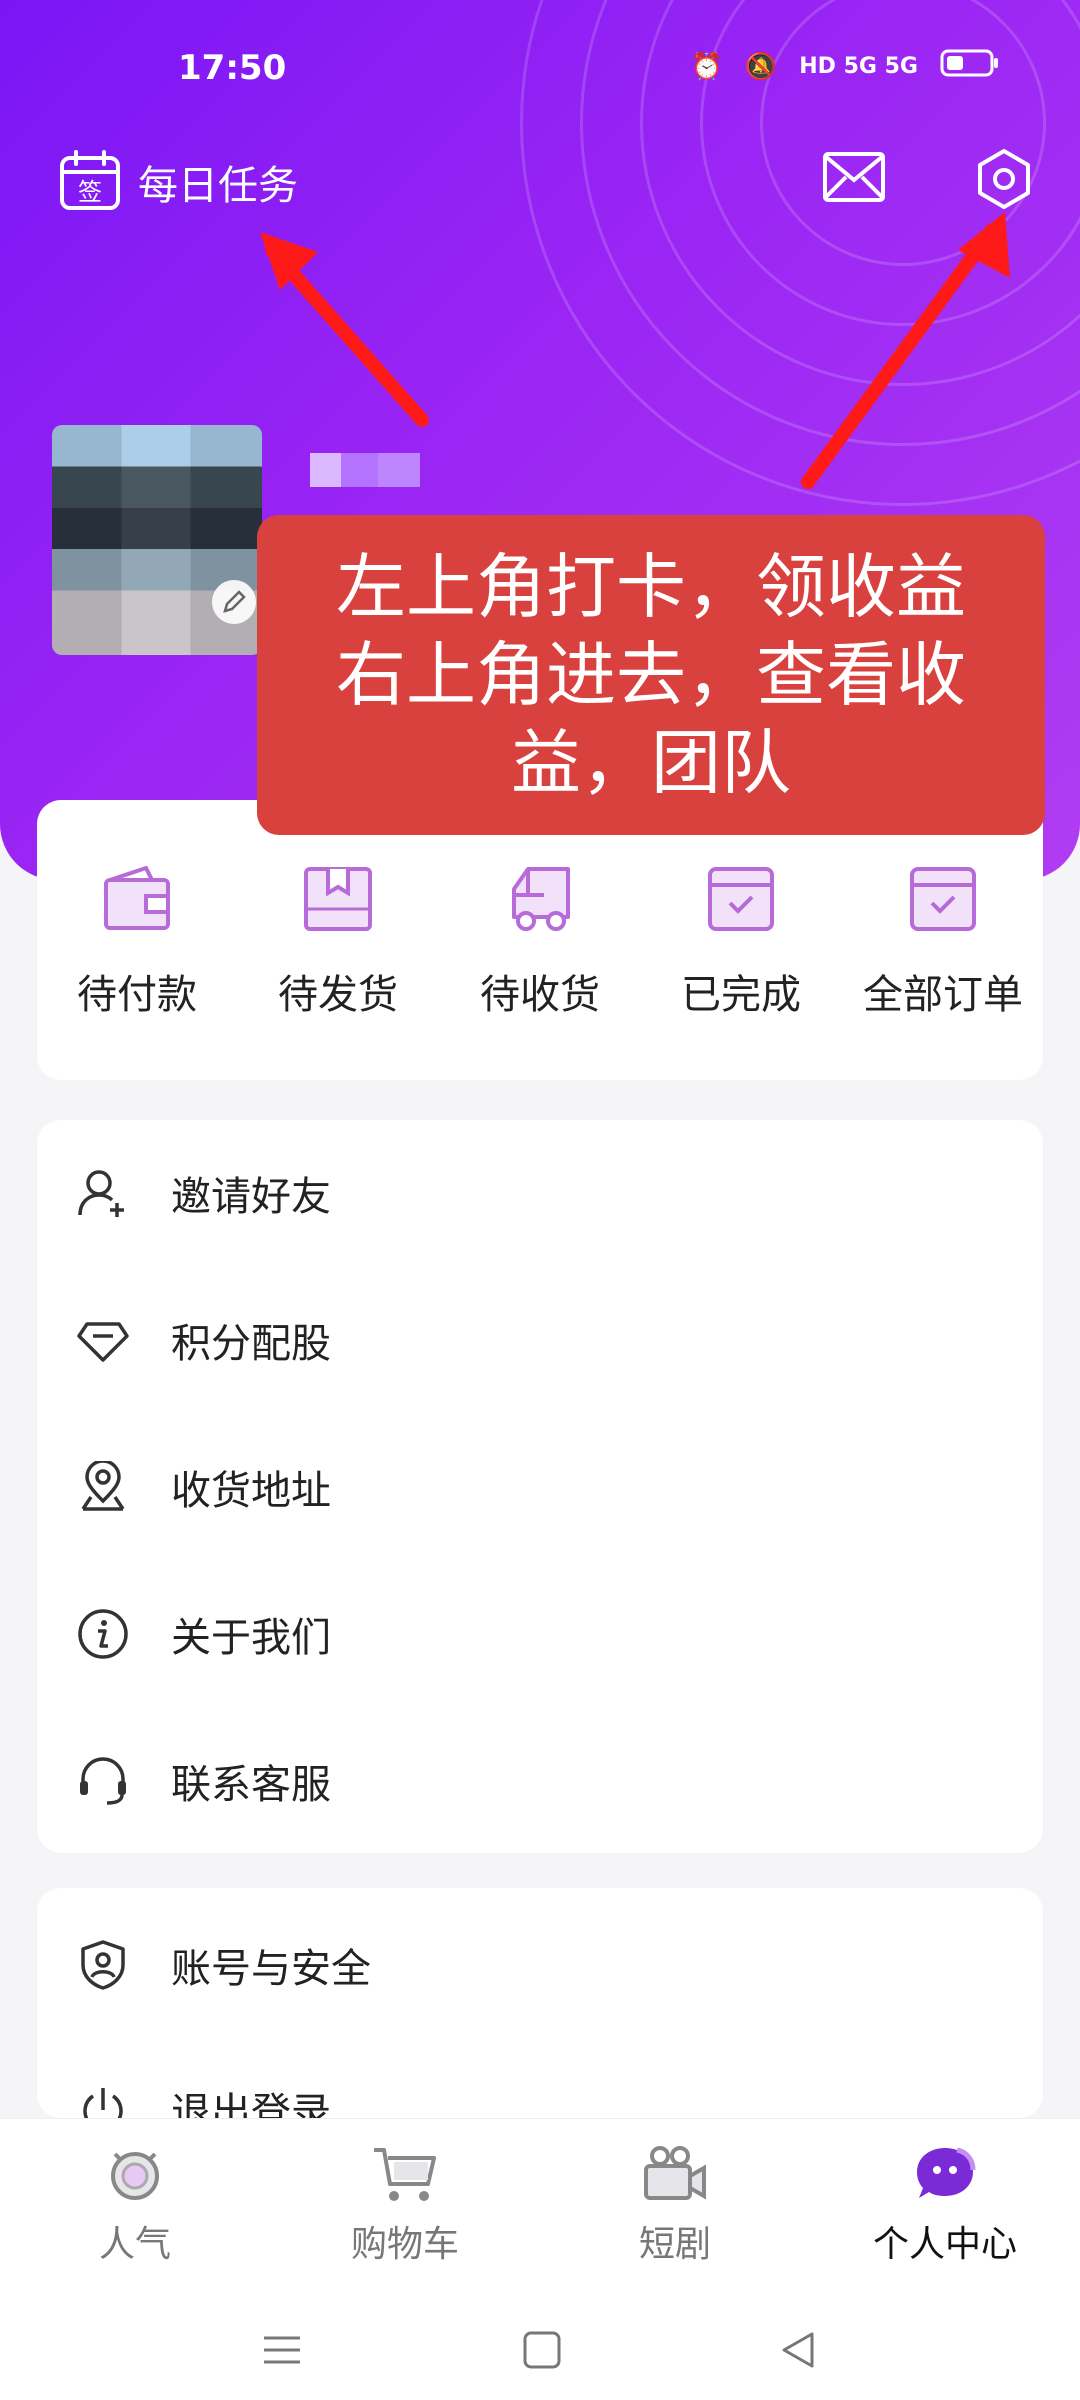 The width and height of the screenshot is (1080, 2400). I want to click on order-pending-payment: 待付款, so click(137, 940).